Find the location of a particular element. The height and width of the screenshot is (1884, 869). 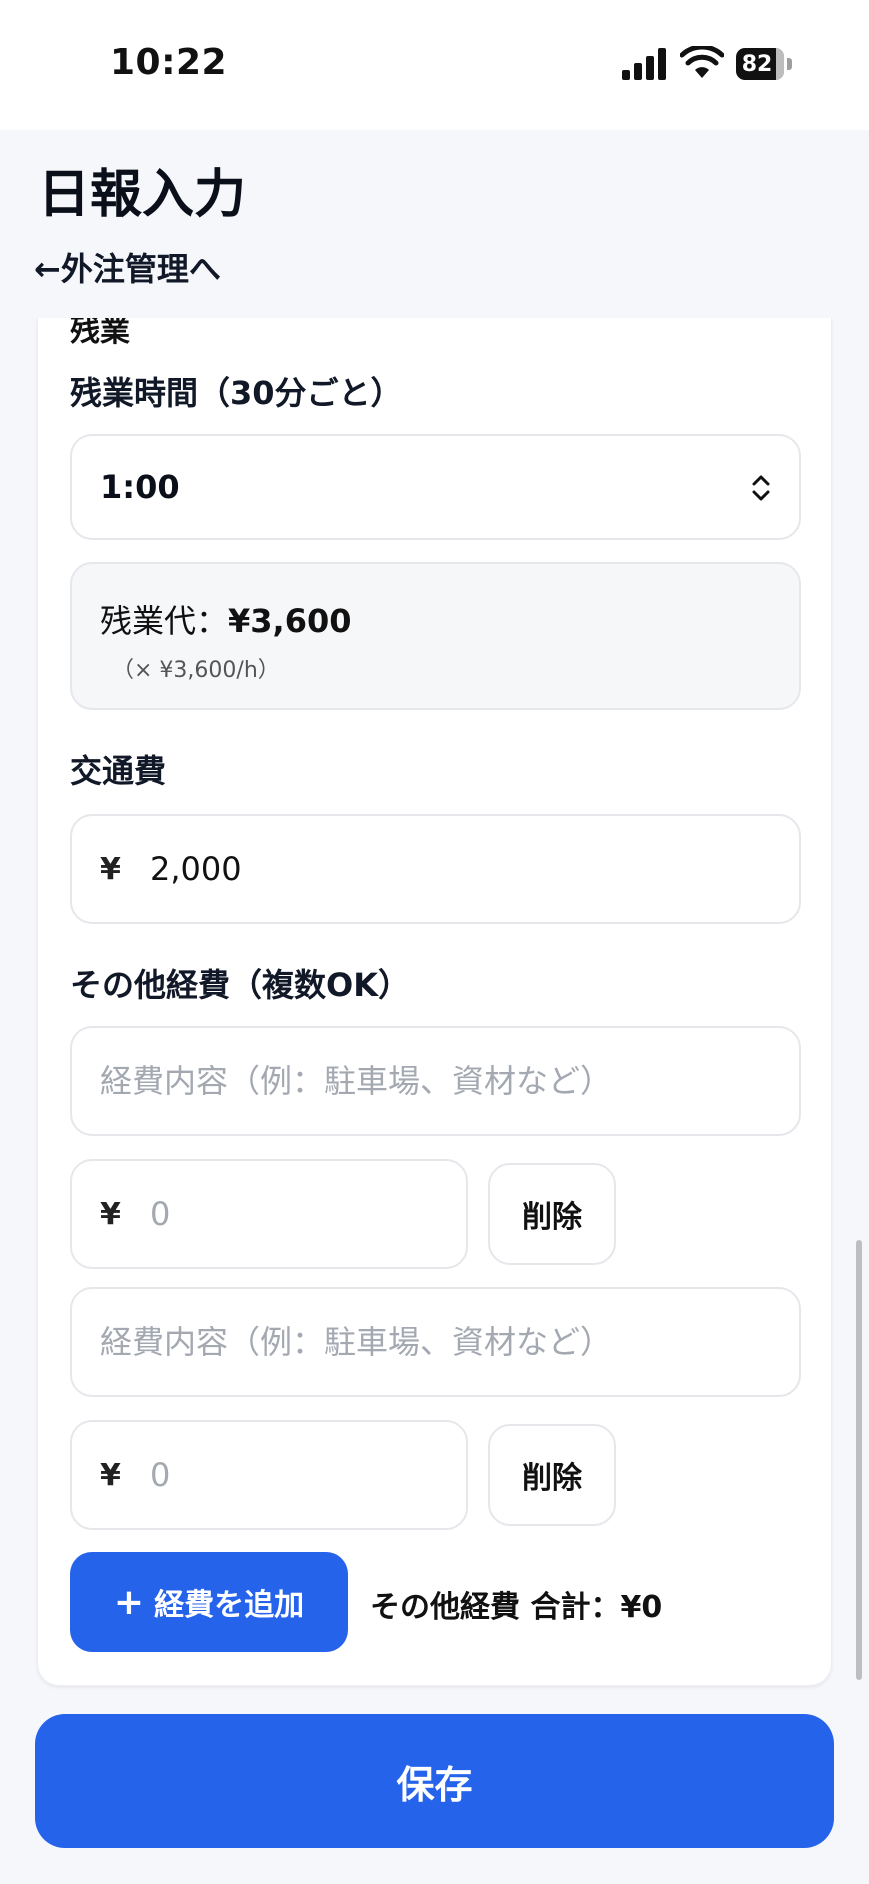

overtime-rate-note: （× ¥3,600/h） is located at coordinates (196, 670).